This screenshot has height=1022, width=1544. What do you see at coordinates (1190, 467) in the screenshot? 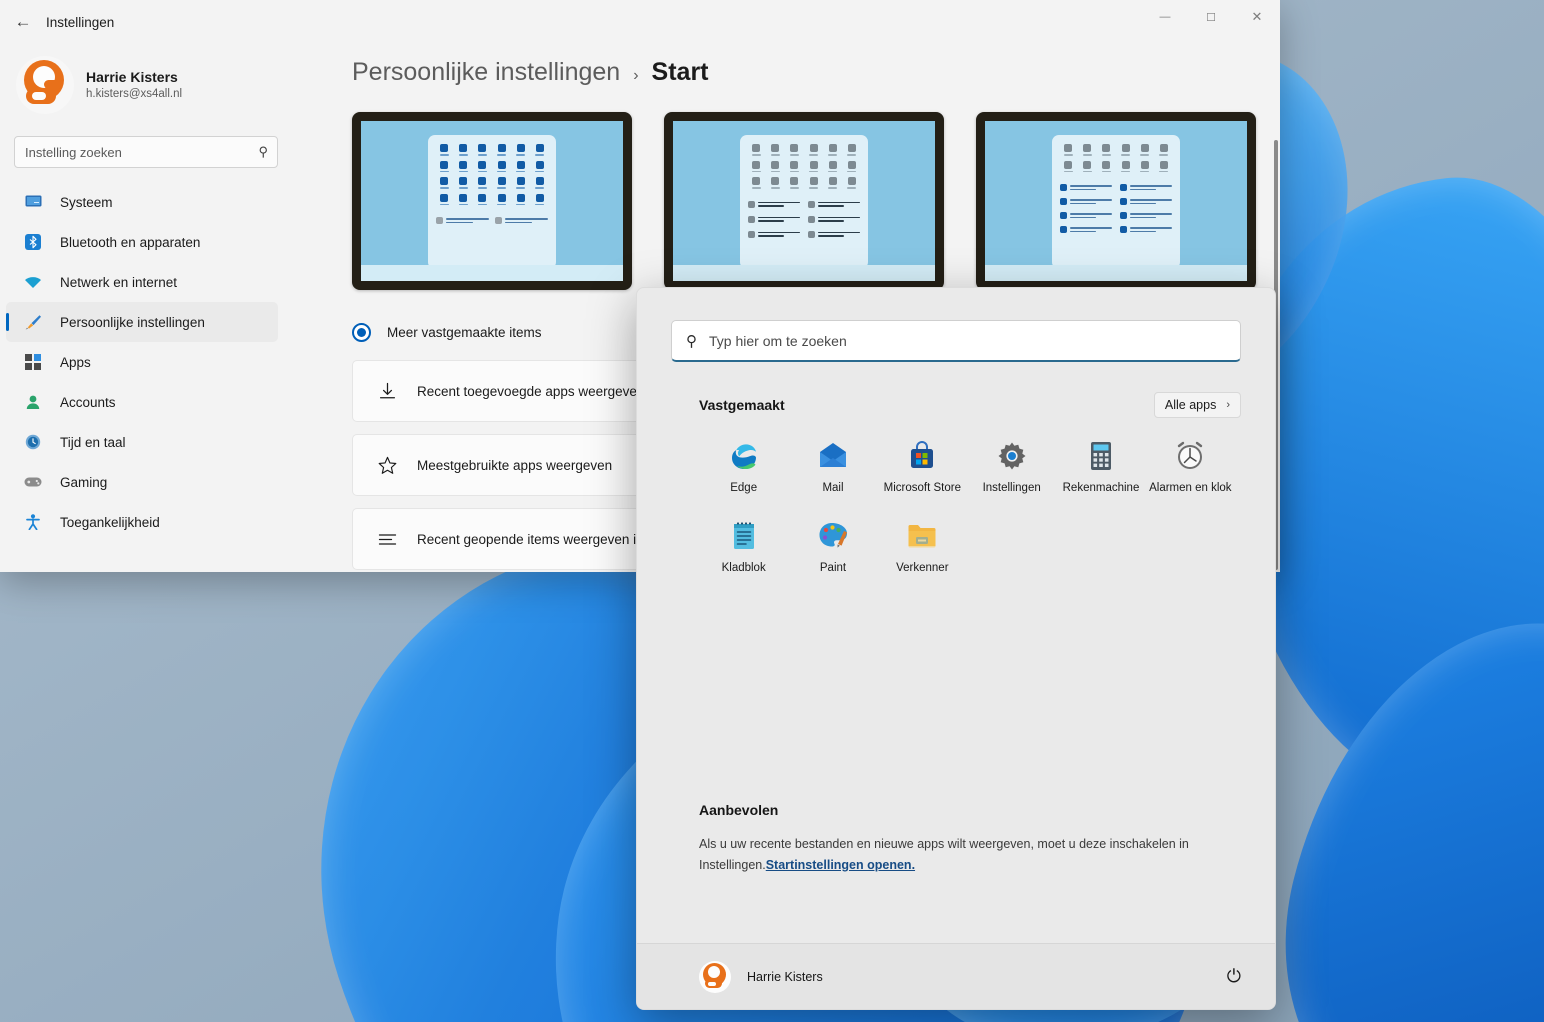
I see `app-tile-alarmen-en-klok: Alarmen en klok` at bounding box center [1190, 467].